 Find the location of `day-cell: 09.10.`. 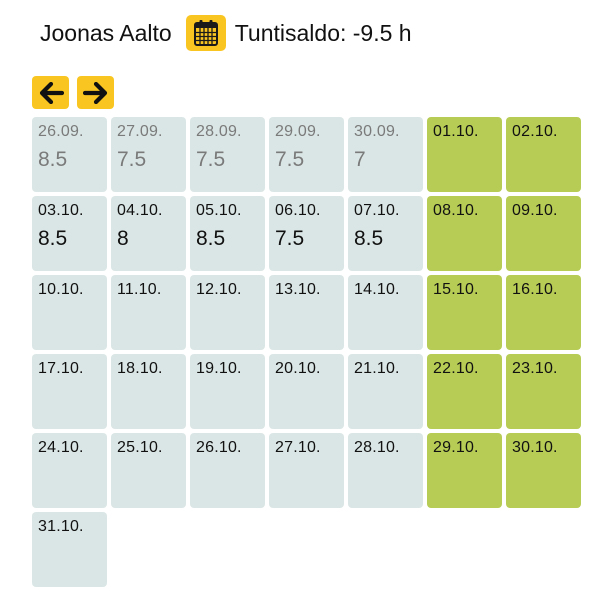

day-cell: 09.10. is located at coordinates (543, 233).